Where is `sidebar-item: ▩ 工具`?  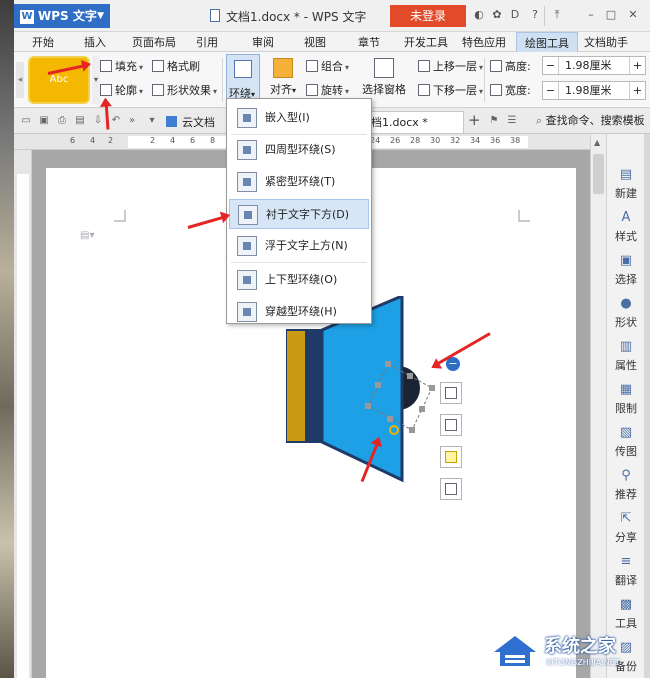 sidebar-item: ▩ 工具 is located at coordinates (626, 614).